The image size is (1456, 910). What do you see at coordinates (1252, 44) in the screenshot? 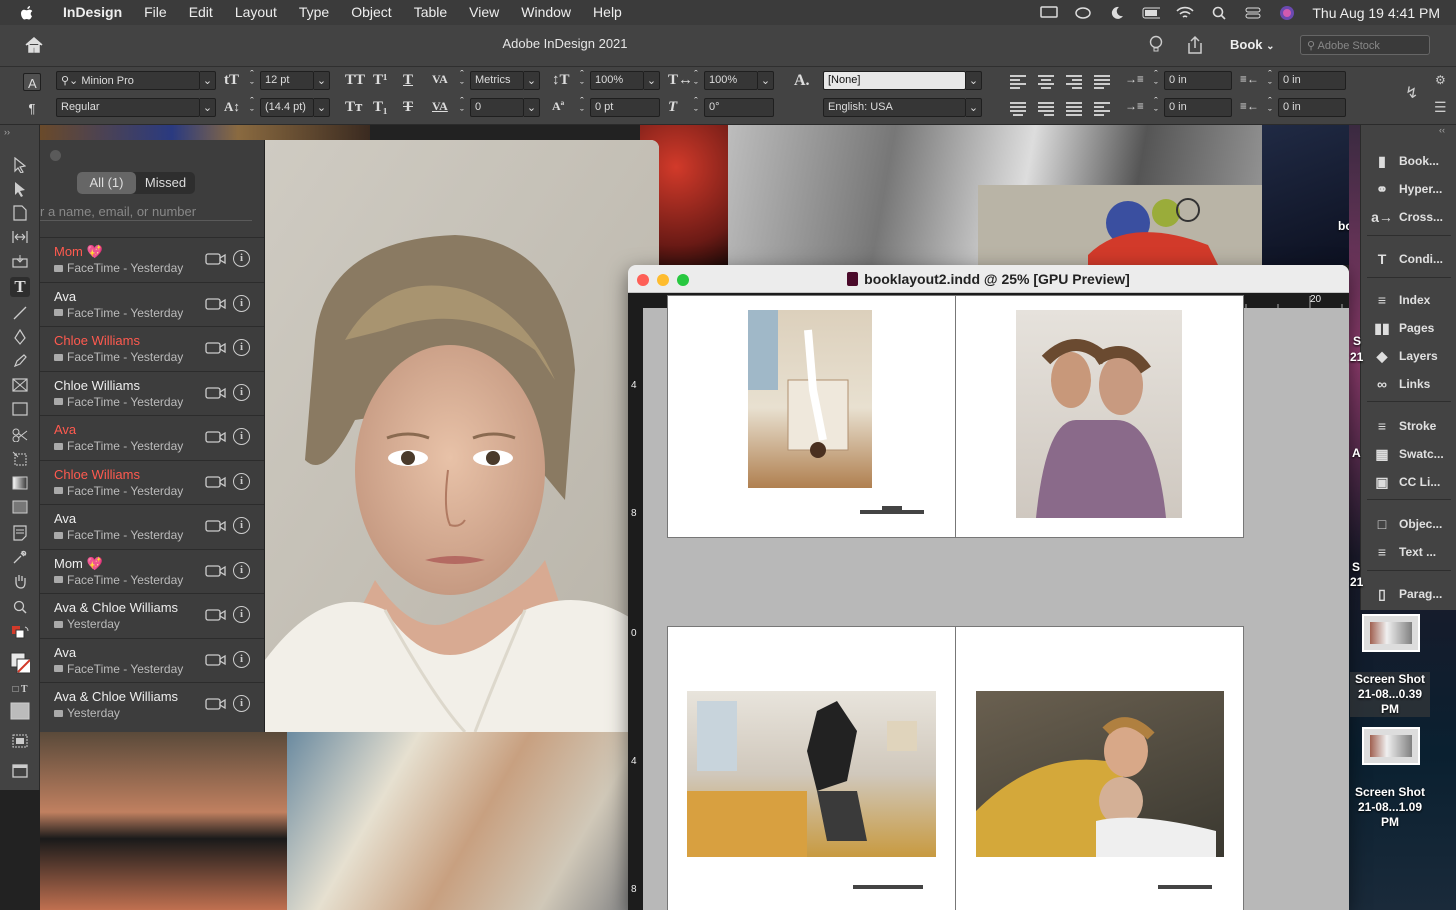
I see `workspace-switcher: Book ⌄` at bounding box center [1252, 44].